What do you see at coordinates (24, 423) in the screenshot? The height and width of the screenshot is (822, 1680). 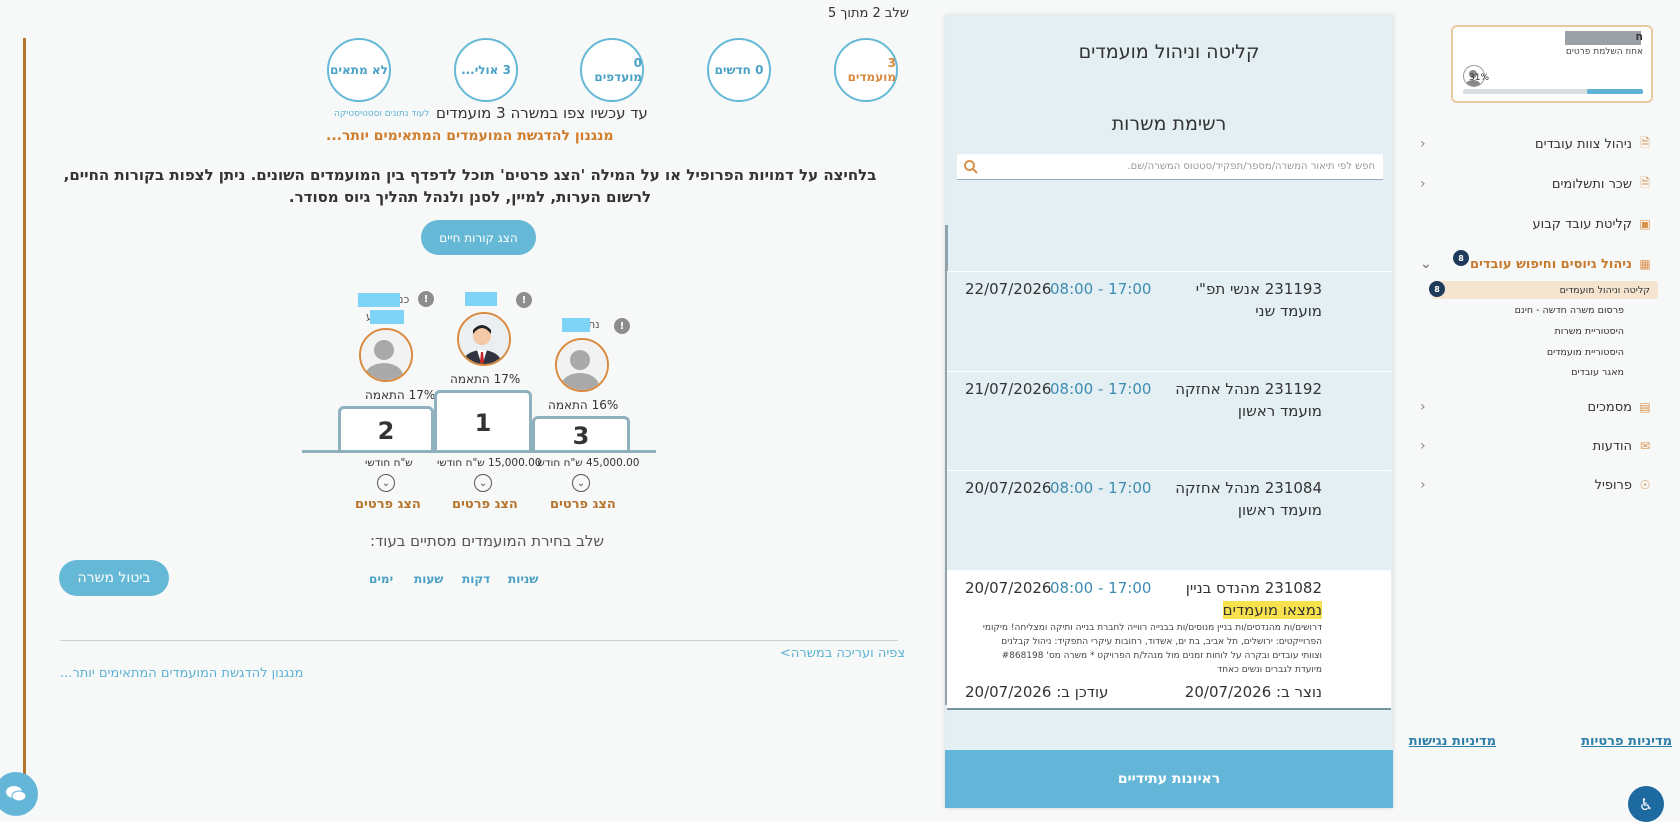 I see `left-accent-border` at bounding box center [24, 423].